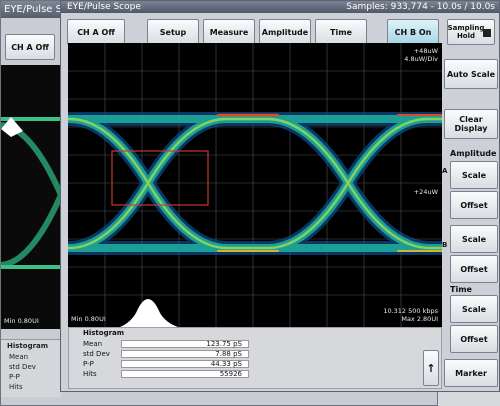 This screenshot has height=406, width=500. What do you see at coordinates (185, 344) in the screenshot?
I see `mean-value: 123.75 pS` at bounding box center [185, 344].